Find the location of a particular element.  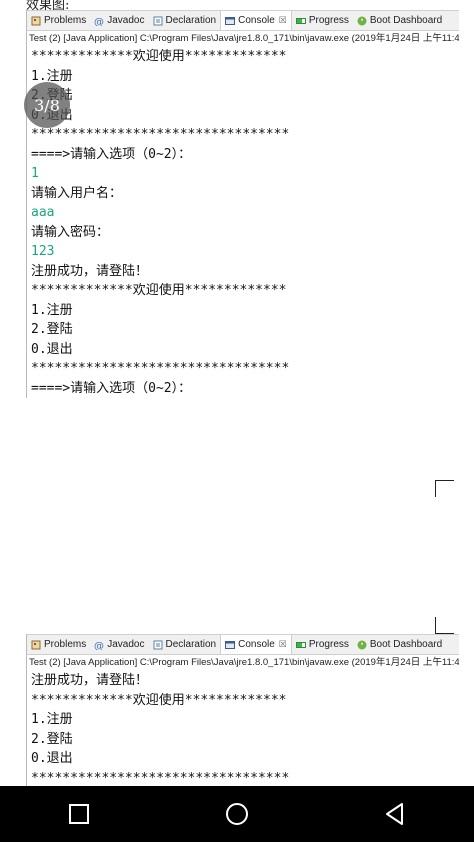

circle-icon is located at coordinates (237, 814).